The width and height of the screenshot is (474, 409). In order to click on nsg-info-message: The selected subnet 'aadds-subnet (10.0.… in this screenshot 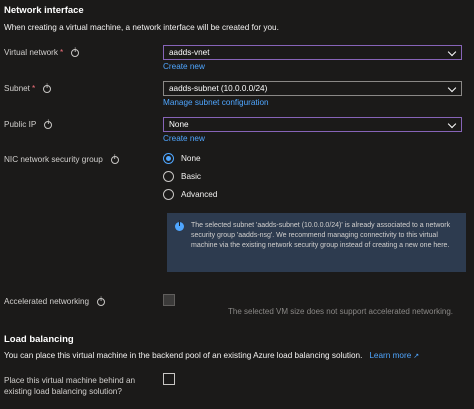, I will do `click(316, 242)`.